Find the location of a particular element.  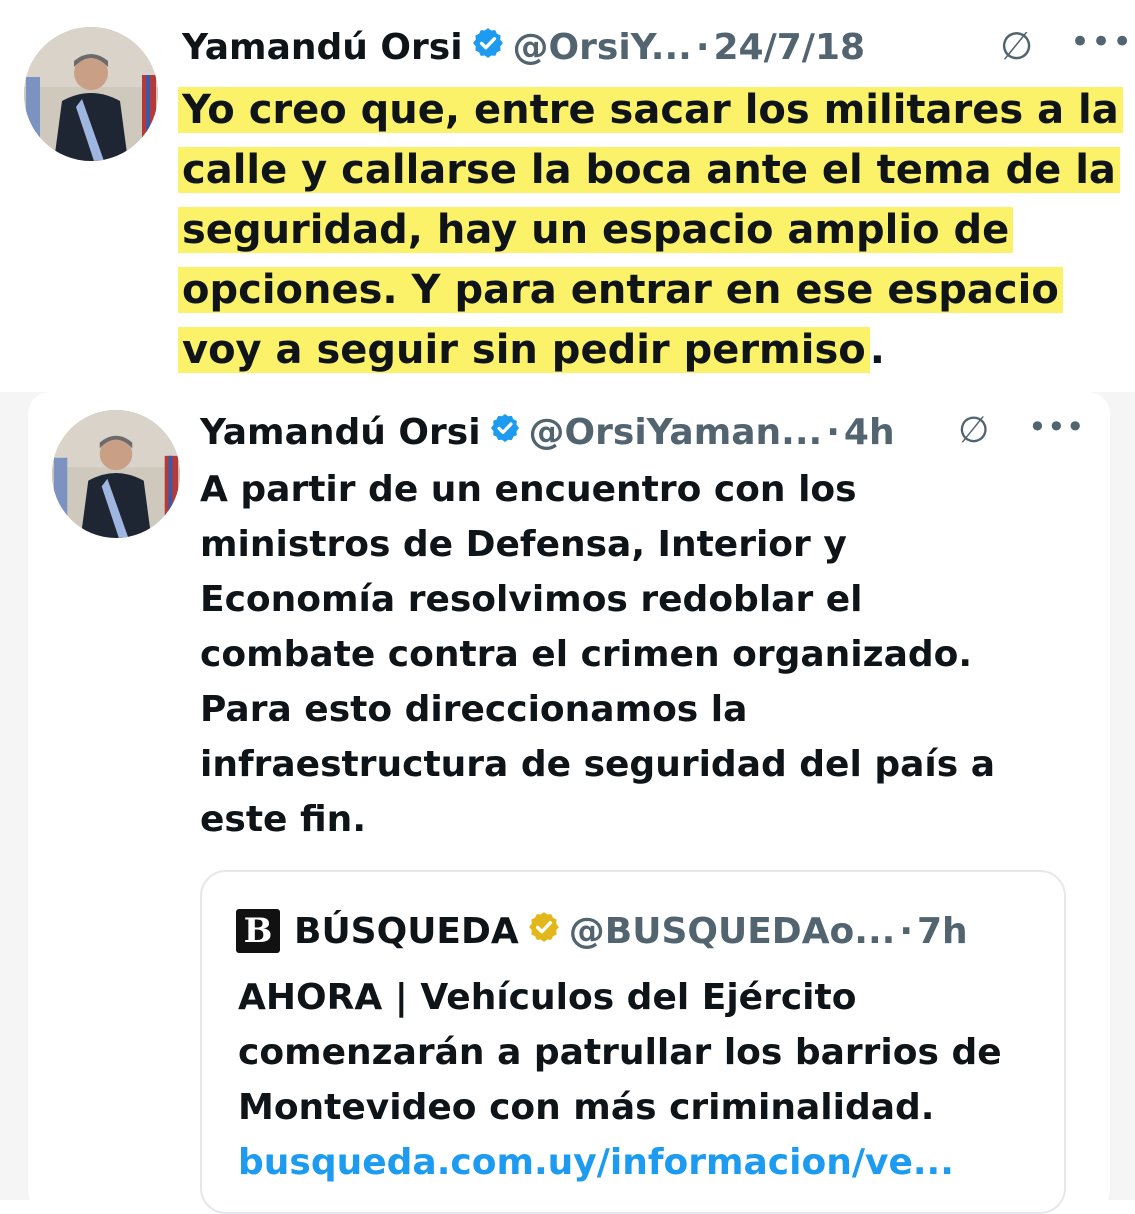

tweet-line: comenzarán a patrullar los barrios de is located at coordinates (620, 1052).